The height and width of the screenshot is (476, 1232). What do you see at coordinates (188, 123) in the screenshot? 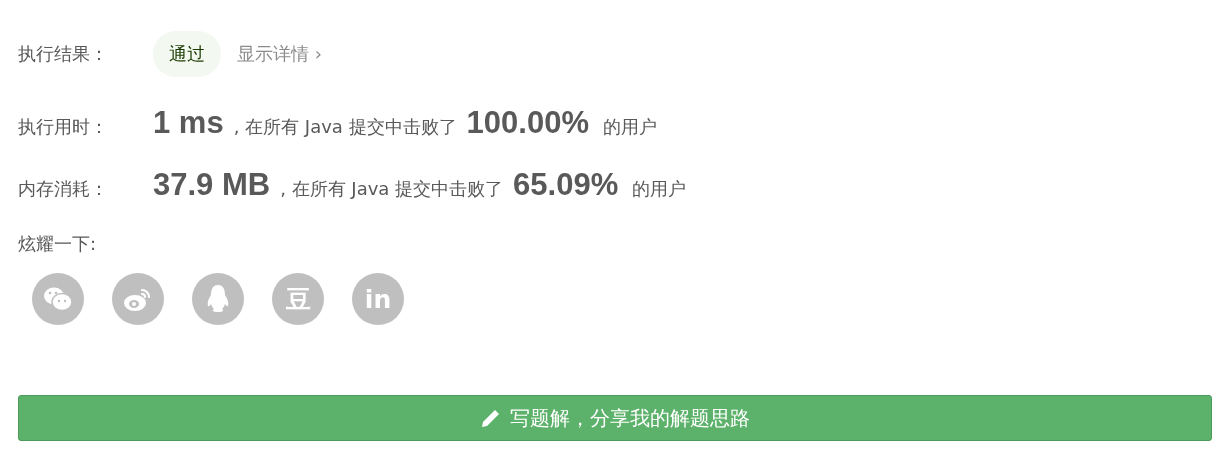
I see `stat-value: 1 ms` at bounding box center [188, 123].